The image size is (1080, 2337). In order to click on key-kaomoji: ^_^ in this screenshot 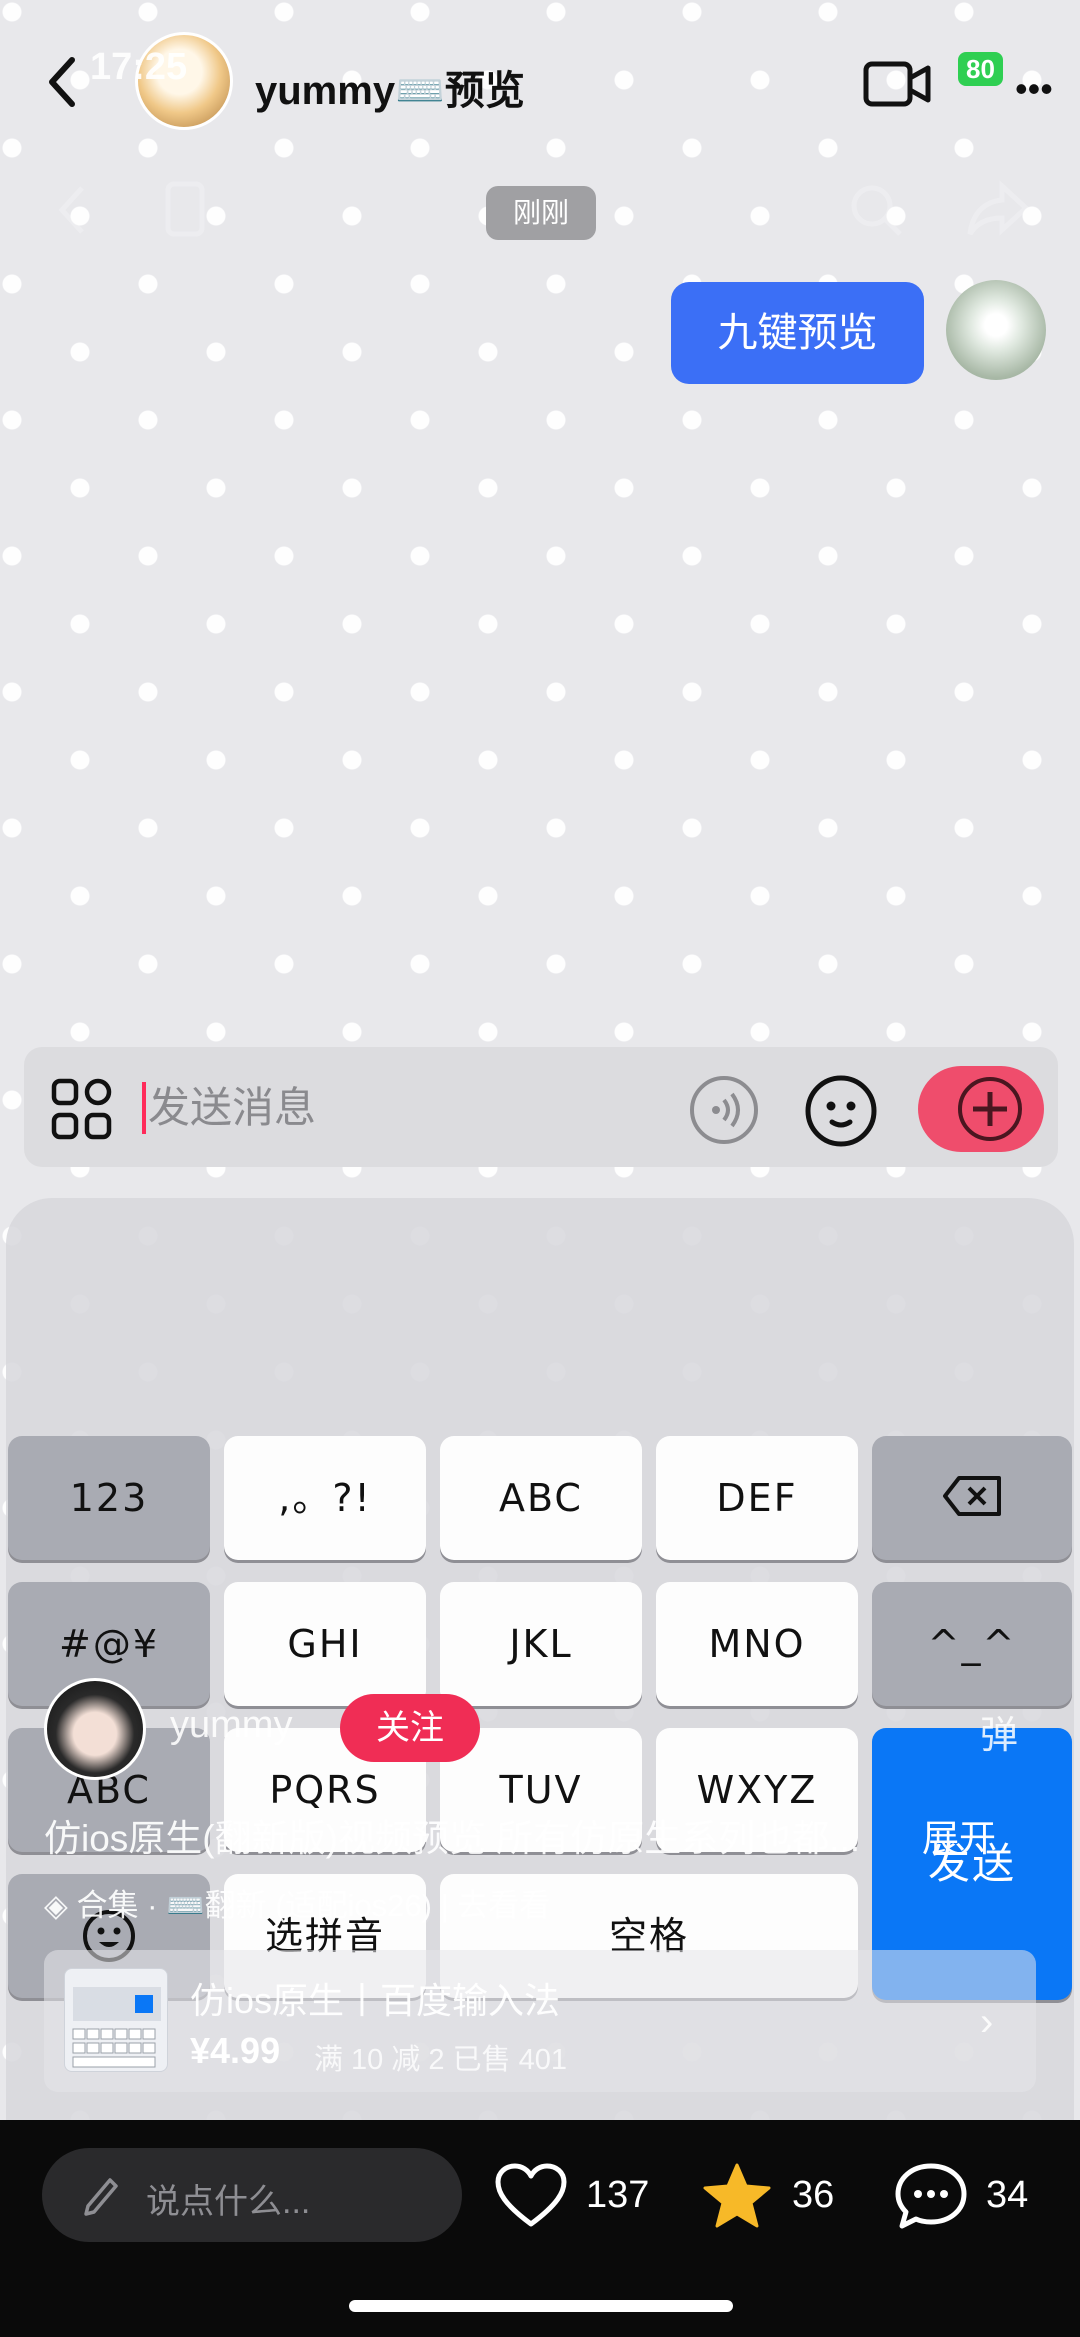, I will do `click(972, 1644)`.